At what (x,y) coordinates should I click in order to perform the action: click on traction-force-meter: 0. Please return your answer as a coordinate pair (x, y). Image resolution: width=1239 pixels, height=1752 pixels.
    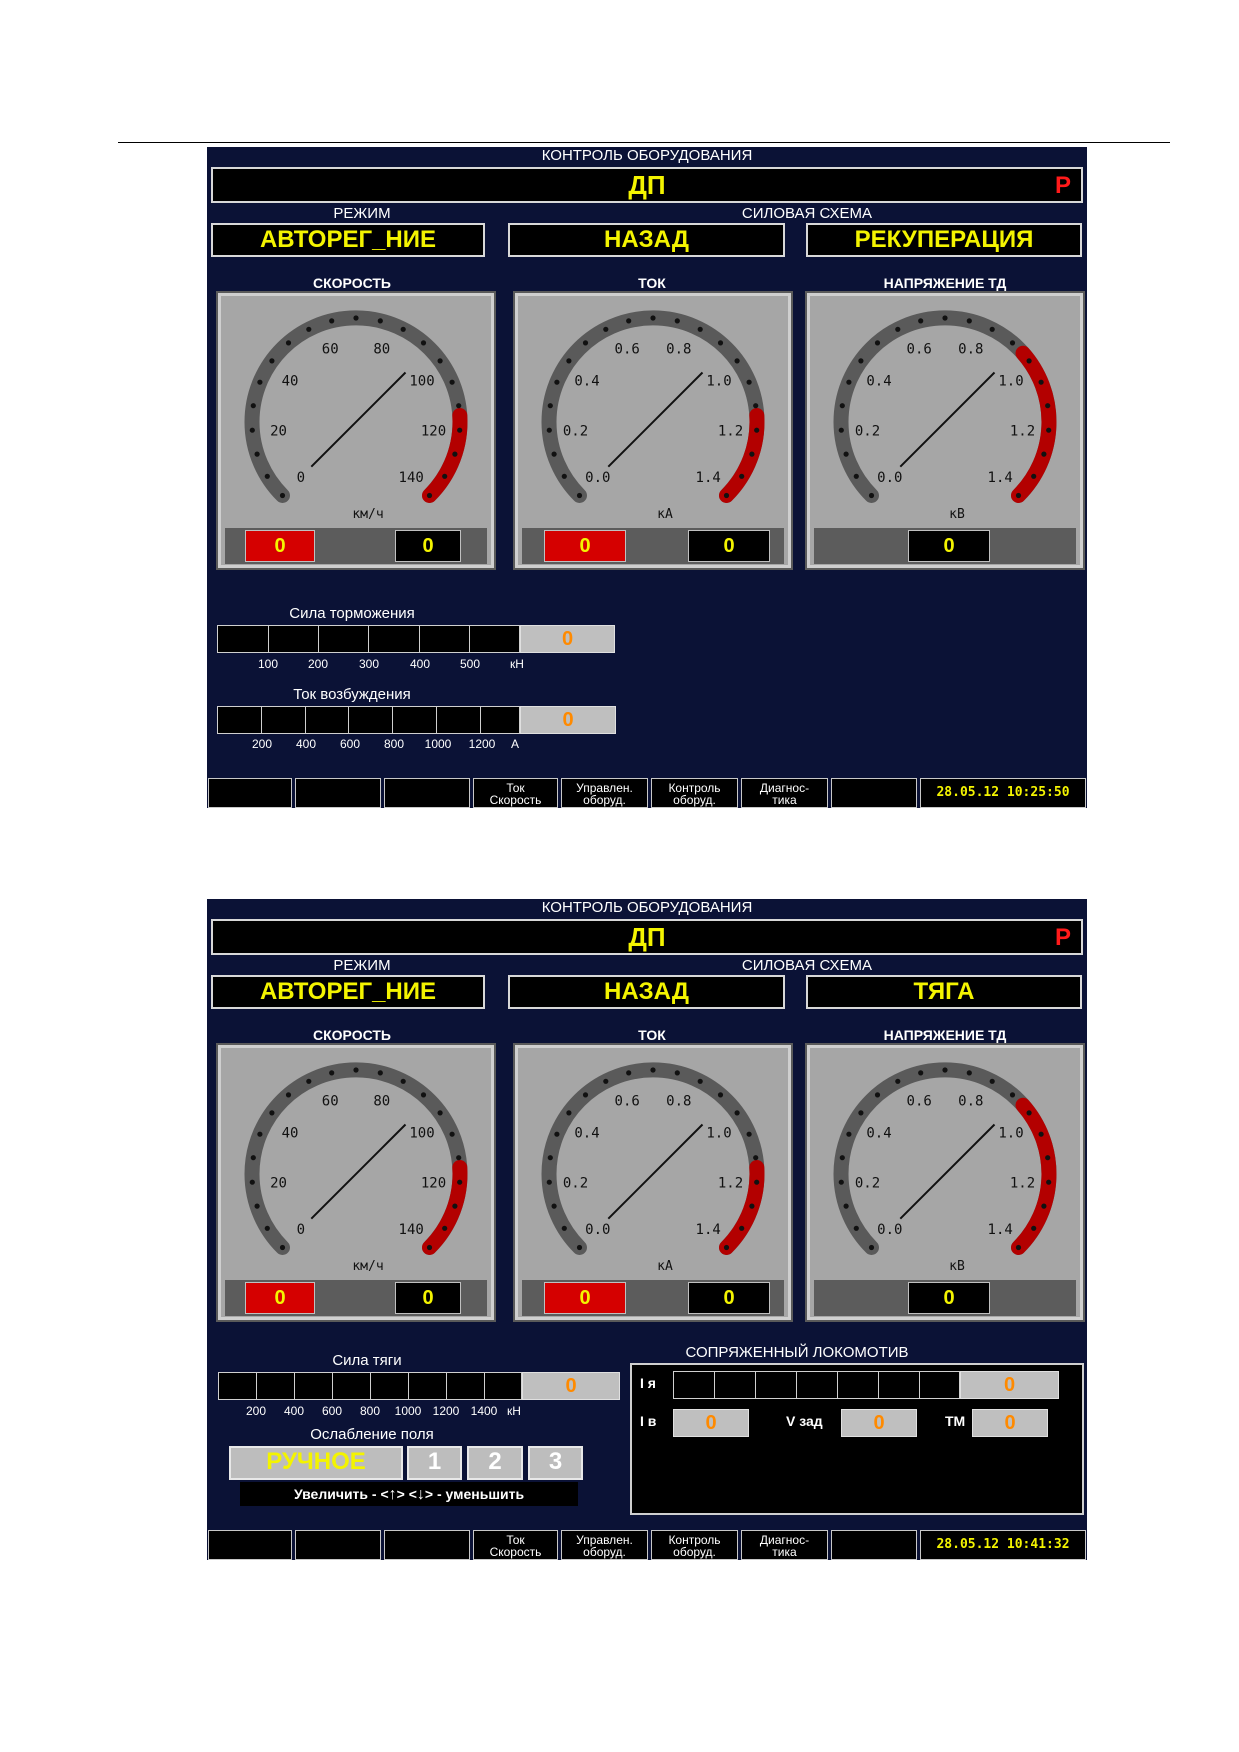
    Looking at the image, I should click on (419, 1386).